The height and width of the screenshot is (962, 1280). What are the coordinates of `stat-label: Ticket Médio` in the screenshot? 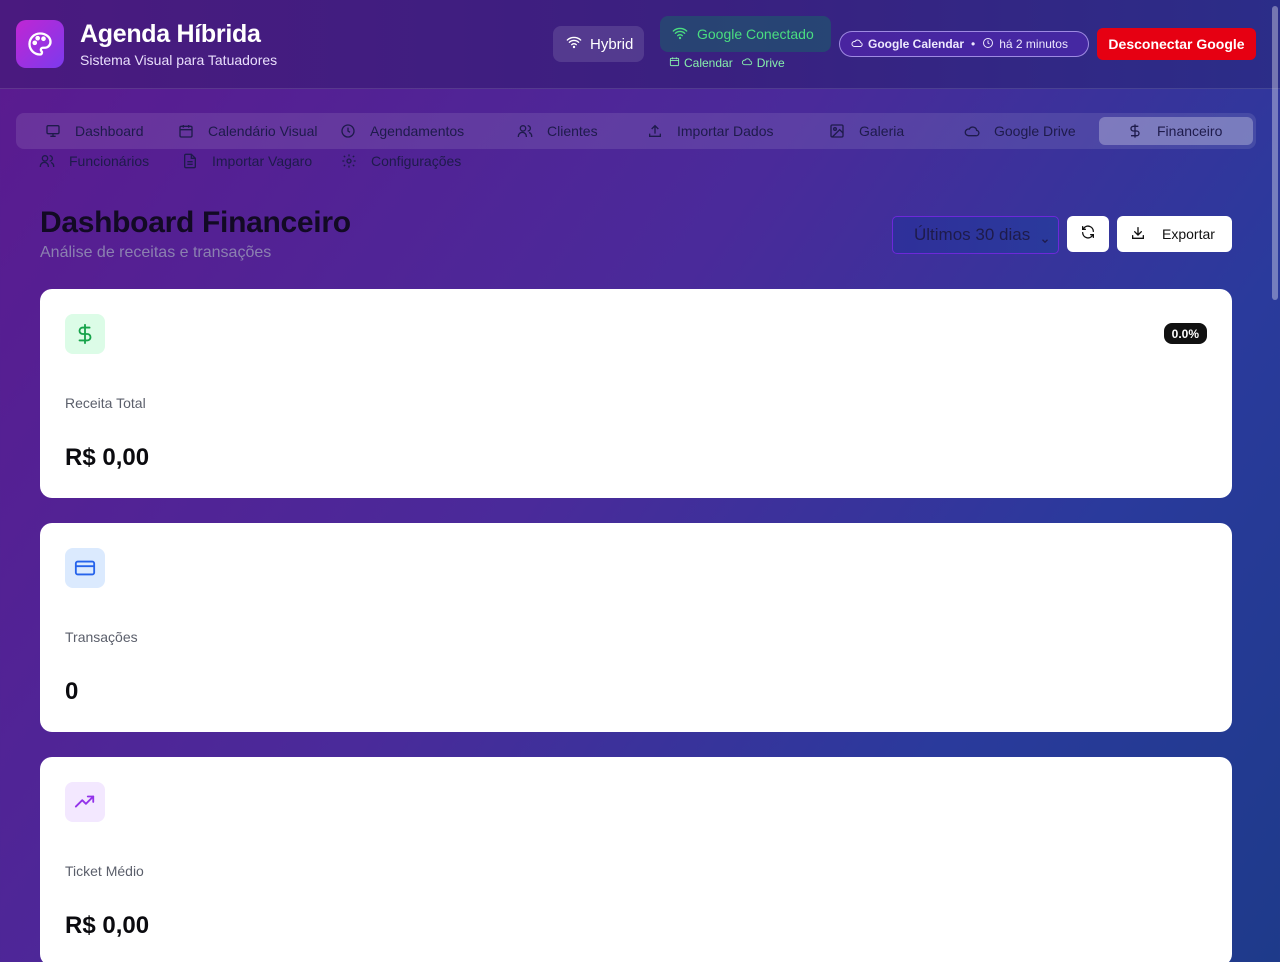 It's located at (104, 871).